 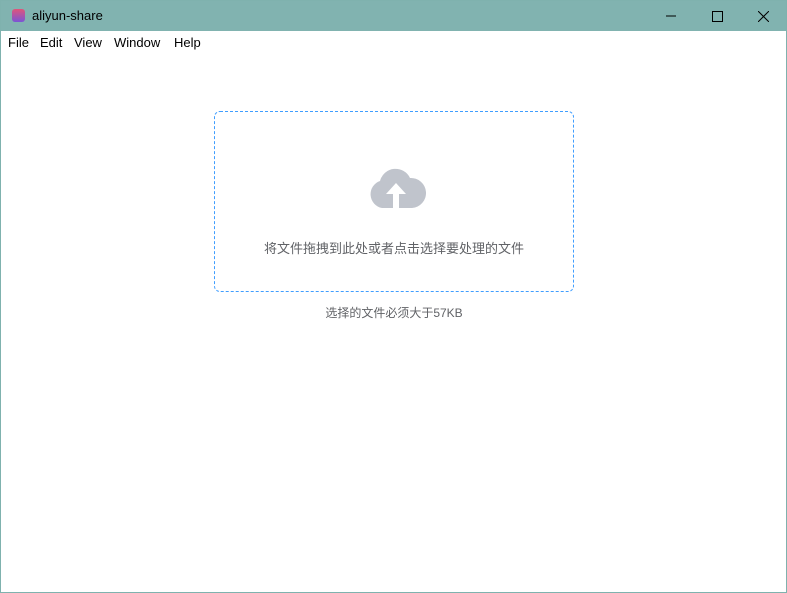 I want to click on menu-bar: File Edit View Window Help, so click(x=393, y=42).